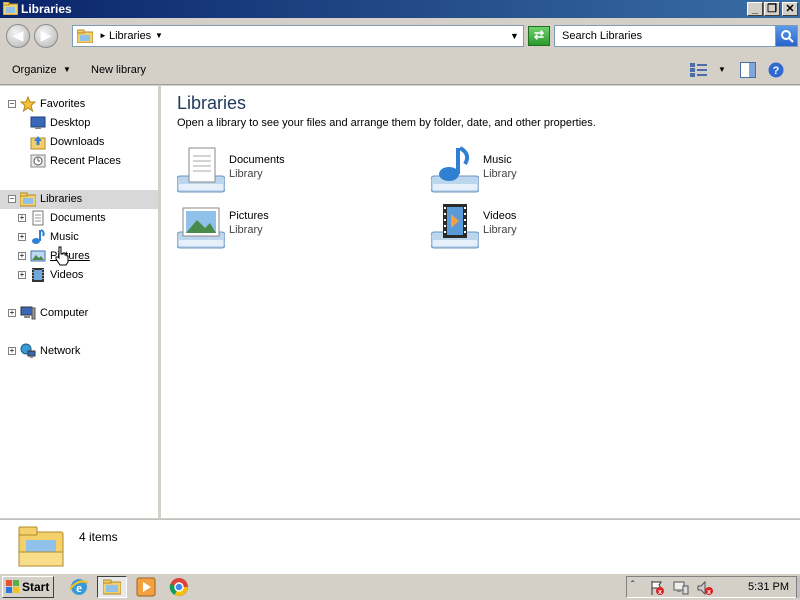  What do you see at coordinates (79, 256) in the screenshot?
I see `nav-pictures: + Pictures` at bounding box center [79, 256].